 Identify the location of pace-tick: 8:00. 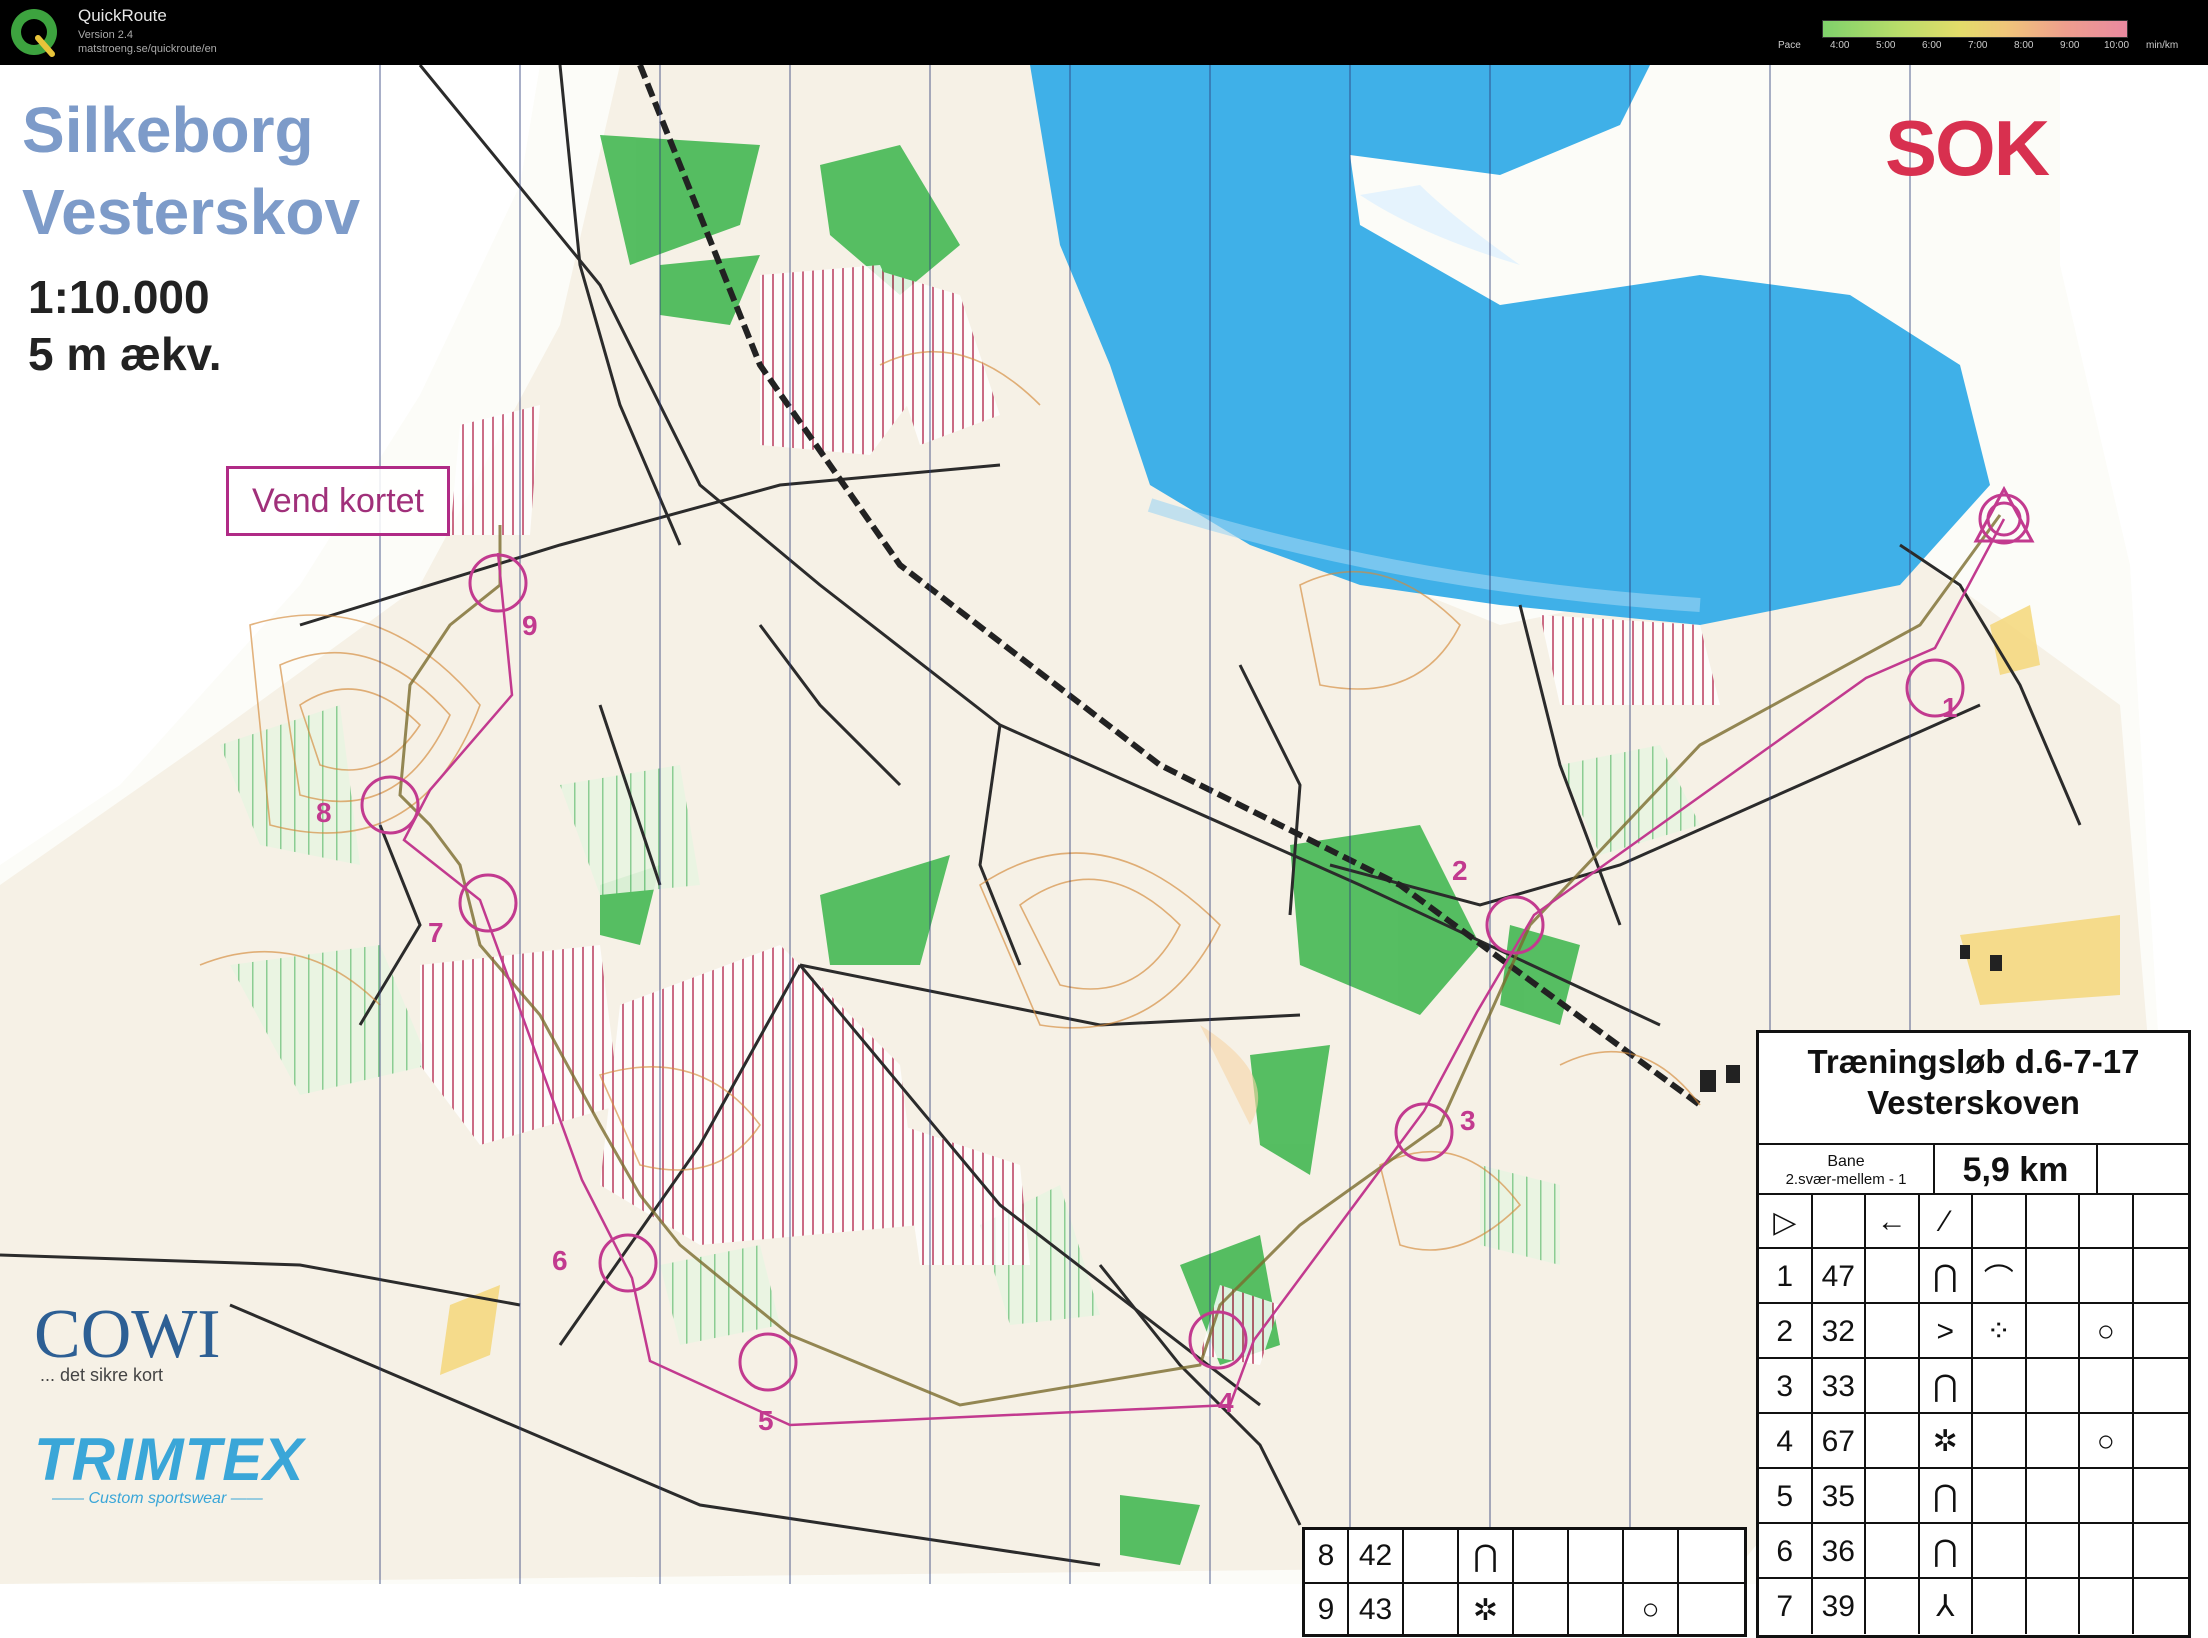
(2024, 45).